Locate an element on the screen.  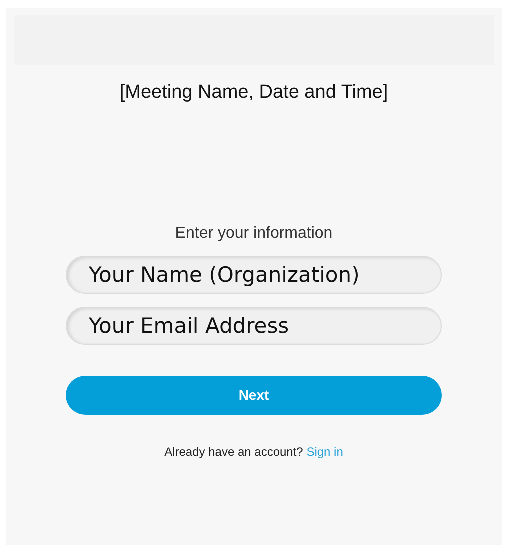
sign-in-prompt: Already have an account? Sign in is located at coordinates (254, 452).